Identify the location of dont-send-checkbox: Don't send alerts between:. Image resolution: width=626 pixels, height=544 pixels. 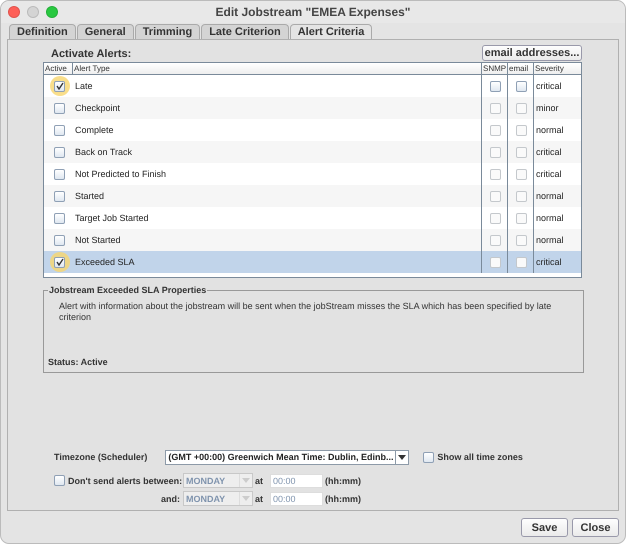
(118, 480).